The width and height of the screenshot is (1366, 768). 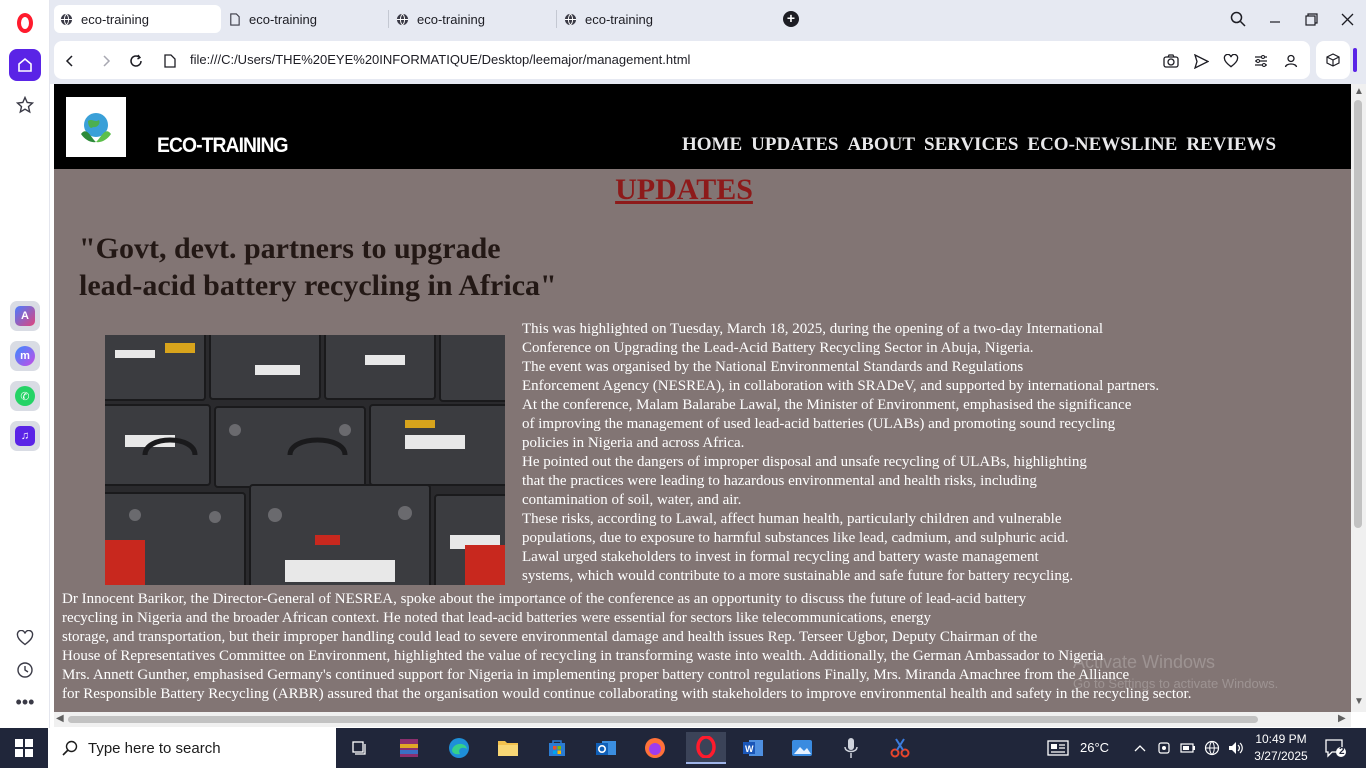 I want to click on system-clock: 10:49 PM 3/27/2025, so click(x=1281, y=748).